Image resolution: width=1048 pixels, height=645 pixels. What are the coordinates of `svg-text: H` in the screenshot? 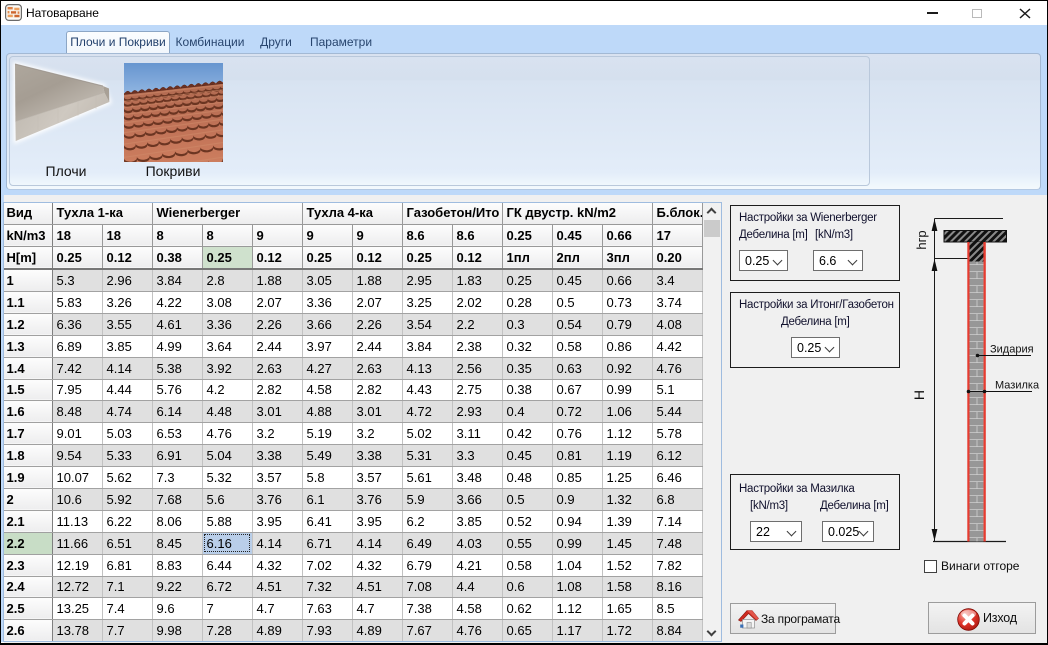 It's located at (919, 395).